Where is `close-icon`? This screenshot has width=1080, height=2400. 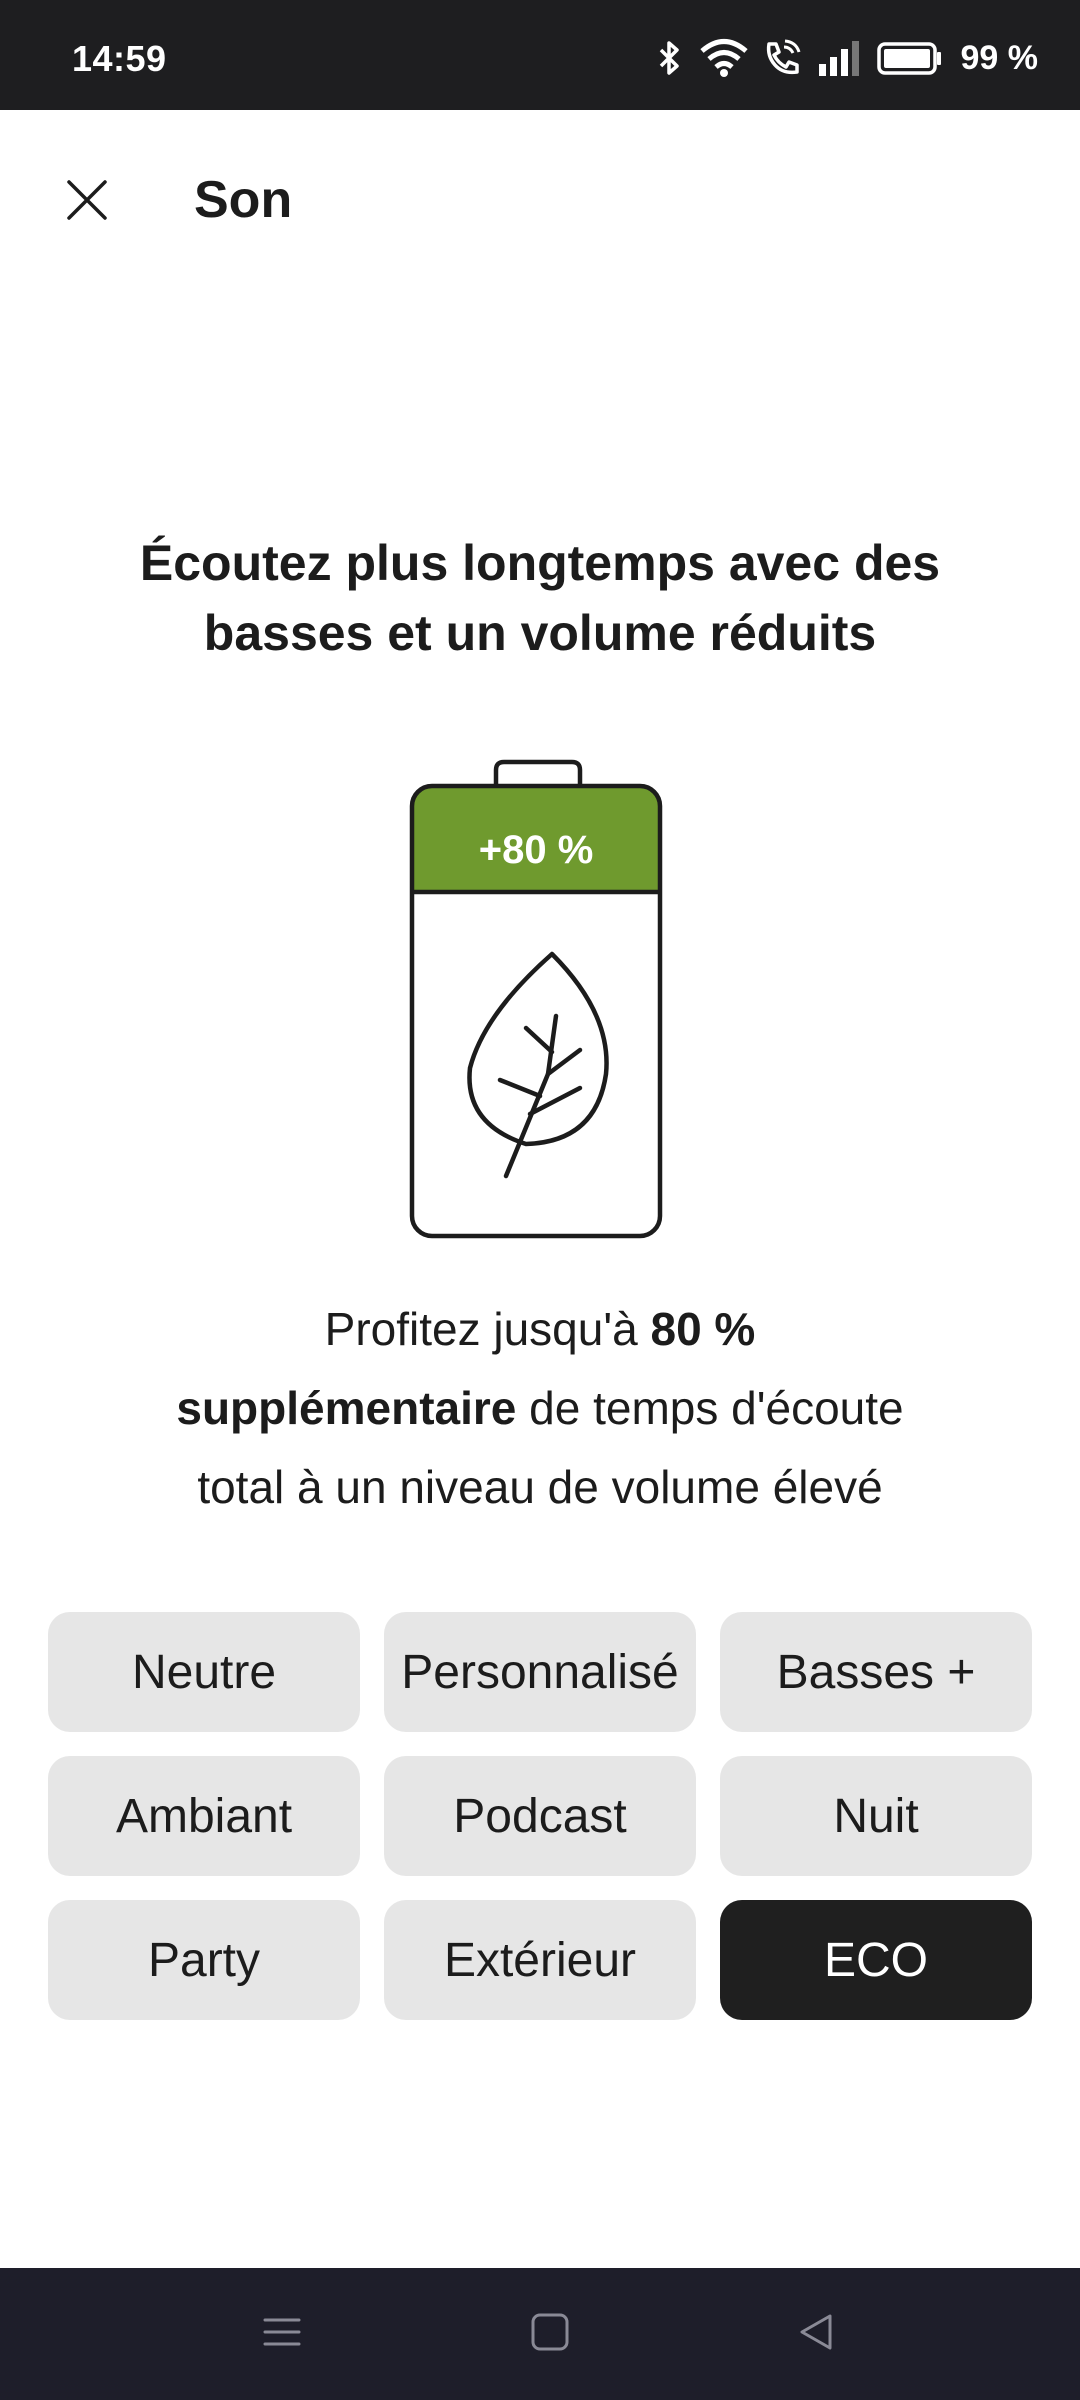 close-icon is located at coordinates (87, 202).